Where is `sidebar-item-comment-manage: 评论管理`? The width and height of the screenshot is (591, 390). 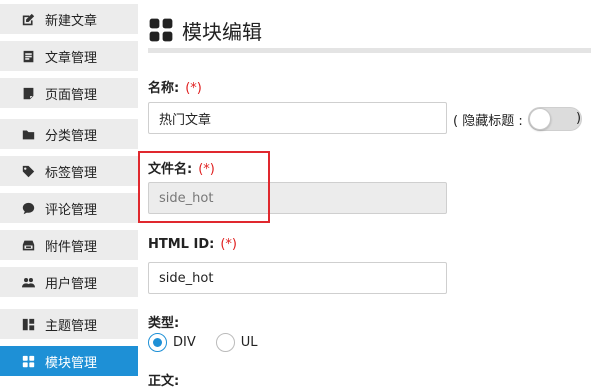
sidebar-item-comment-manage: 评论管理 is located at coordinates (69, 208).